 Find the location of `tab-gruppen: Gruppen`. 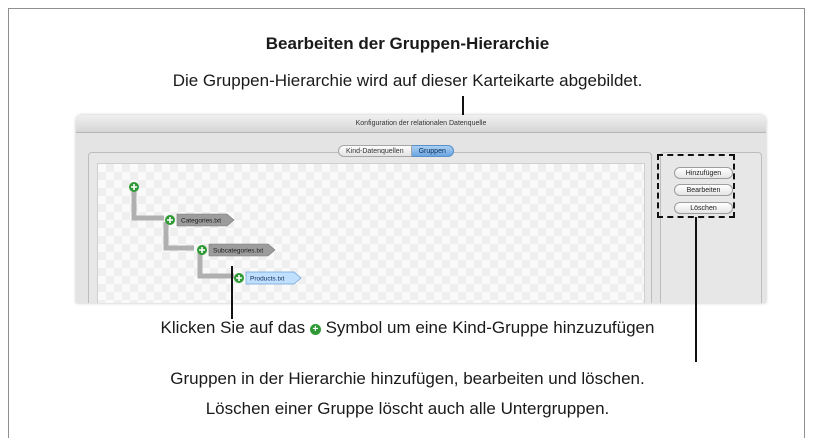

tab-gruppen: Gruppen is located at coordinates (432, 151).